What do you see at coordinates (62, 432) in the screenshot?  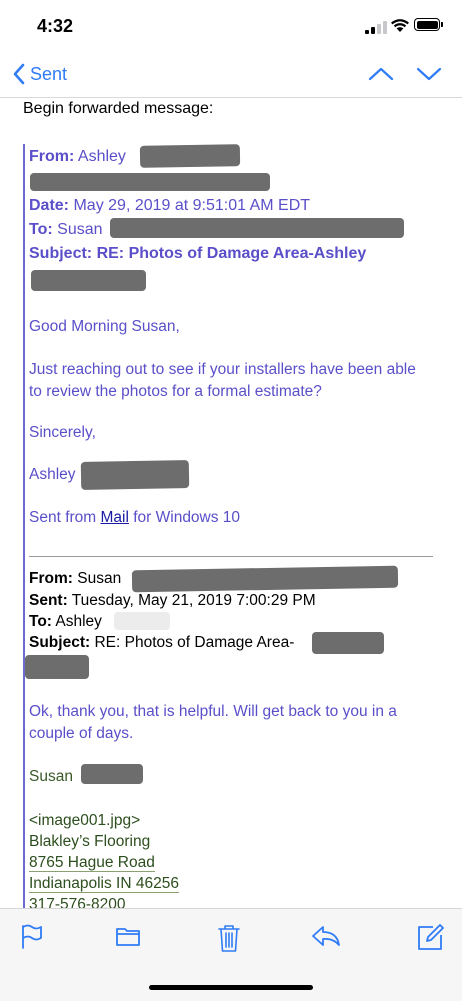 I see `fwd-closing: Sincerely,` at bounding box center [62, 432].